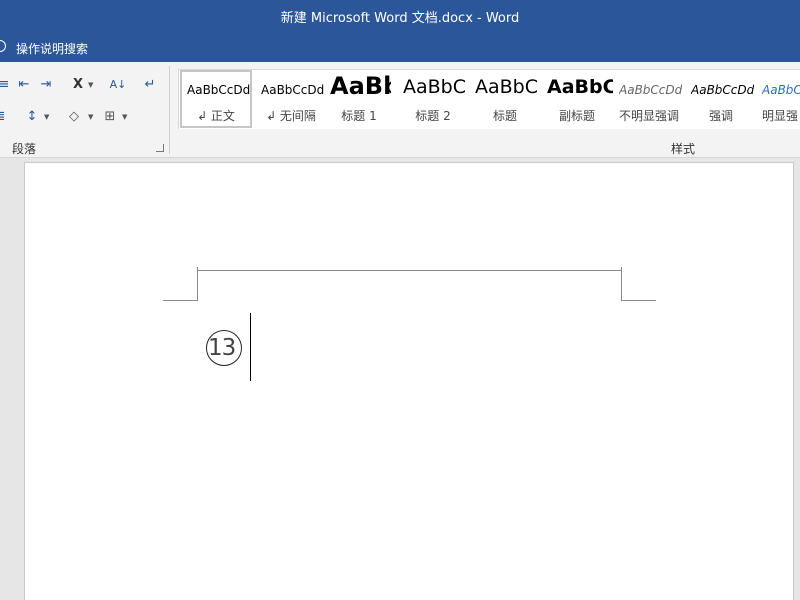 This screenshot has height=600, width=800. What do you see at coordinates (74, 117) in the screenshot?
I see `shading-icon: ◇` at bounding box center [74, 117].